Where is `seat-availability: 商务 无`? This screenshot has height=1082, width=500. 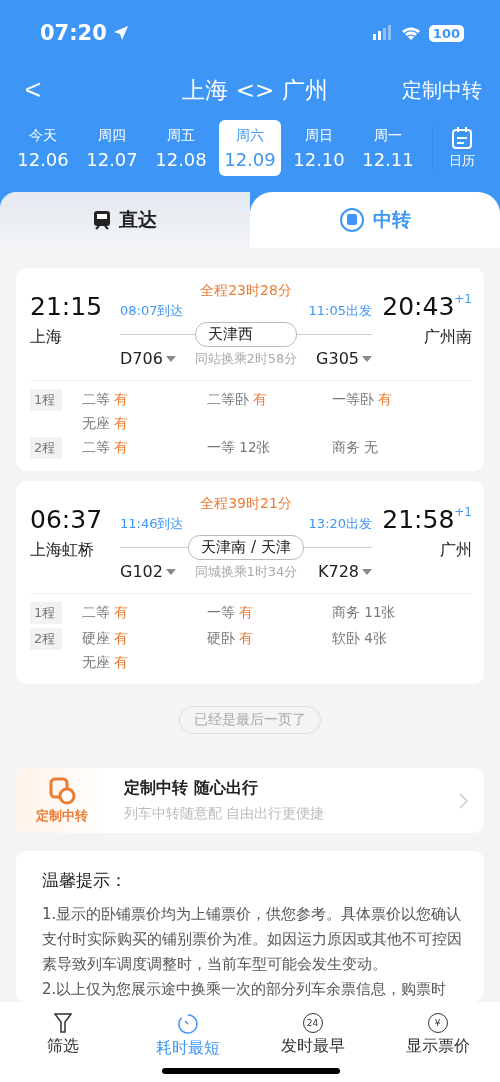
seat-availability: 商务 无 is located at coordinates (356, 447).